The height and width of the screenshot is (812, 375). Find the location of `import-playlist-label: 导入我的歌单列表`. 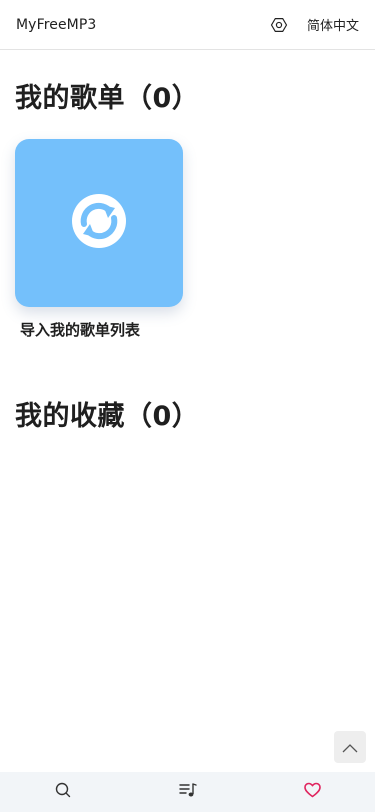

import-playlist-label: 导入我的歌单列表 is located at coordinates (99, 329).